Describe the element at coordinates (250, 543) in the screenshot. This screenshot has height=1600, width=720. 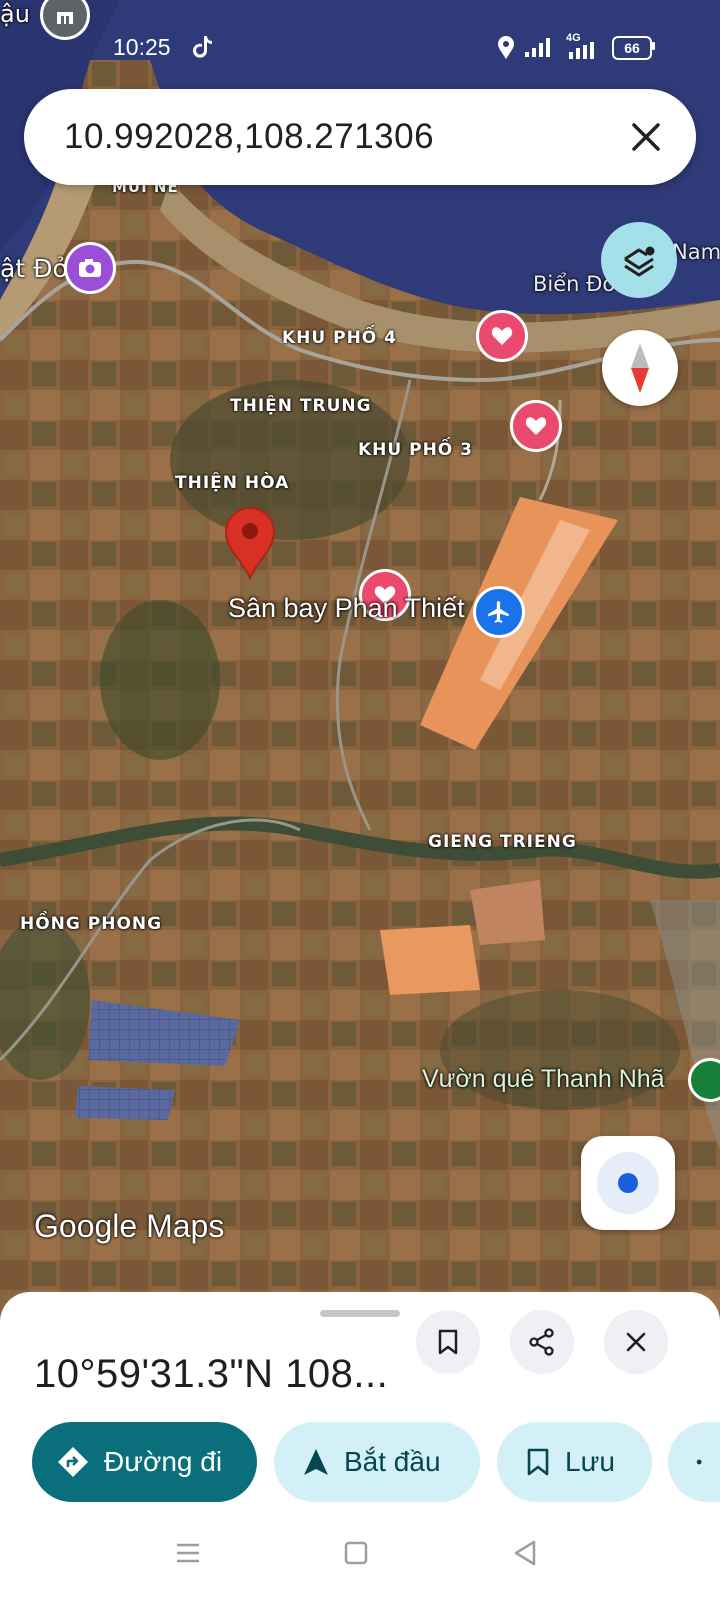
I see `dropped-pin-icon` at that location.